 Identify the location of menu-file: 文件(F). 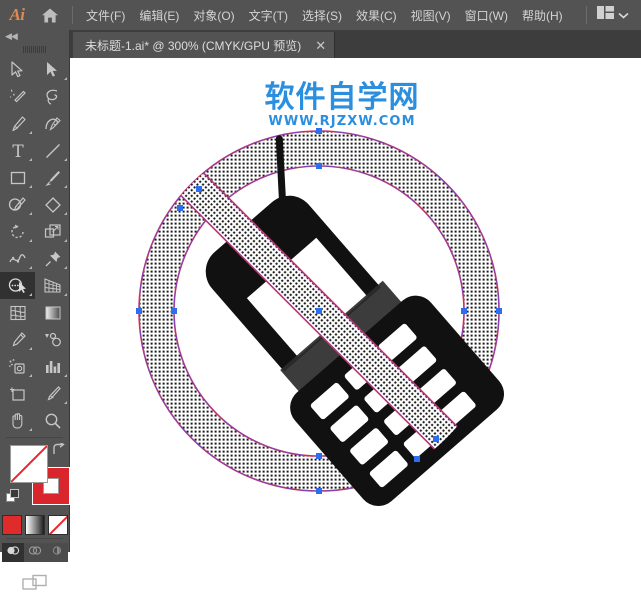
(105, 15).